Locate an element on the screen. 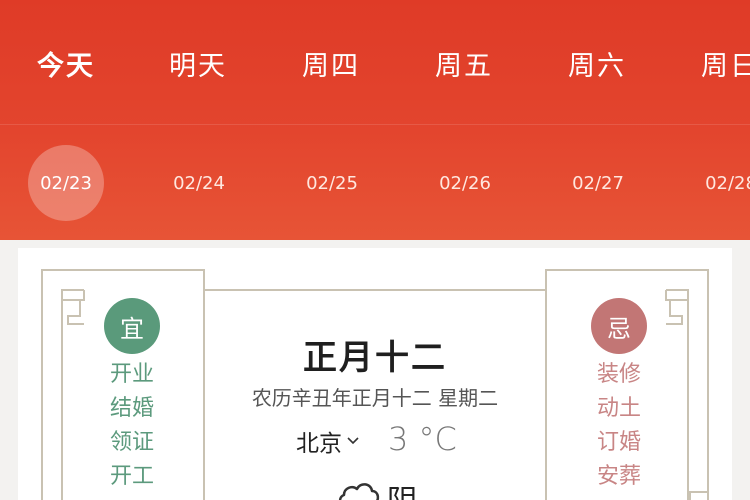  lunar-date-title: 正月十二 is located at coordinates (375, 358).